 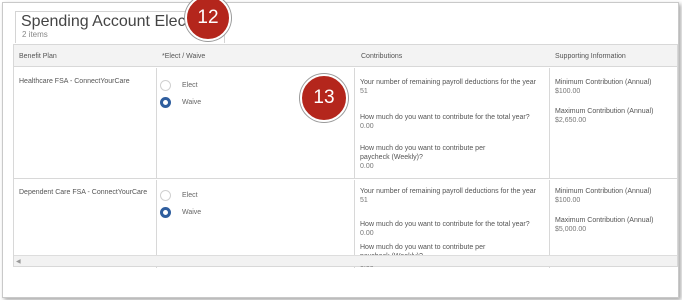 I want to click on benefit-plan-name: Healthcare FSA - ConnectYourCare, so click(x=74, y=81).